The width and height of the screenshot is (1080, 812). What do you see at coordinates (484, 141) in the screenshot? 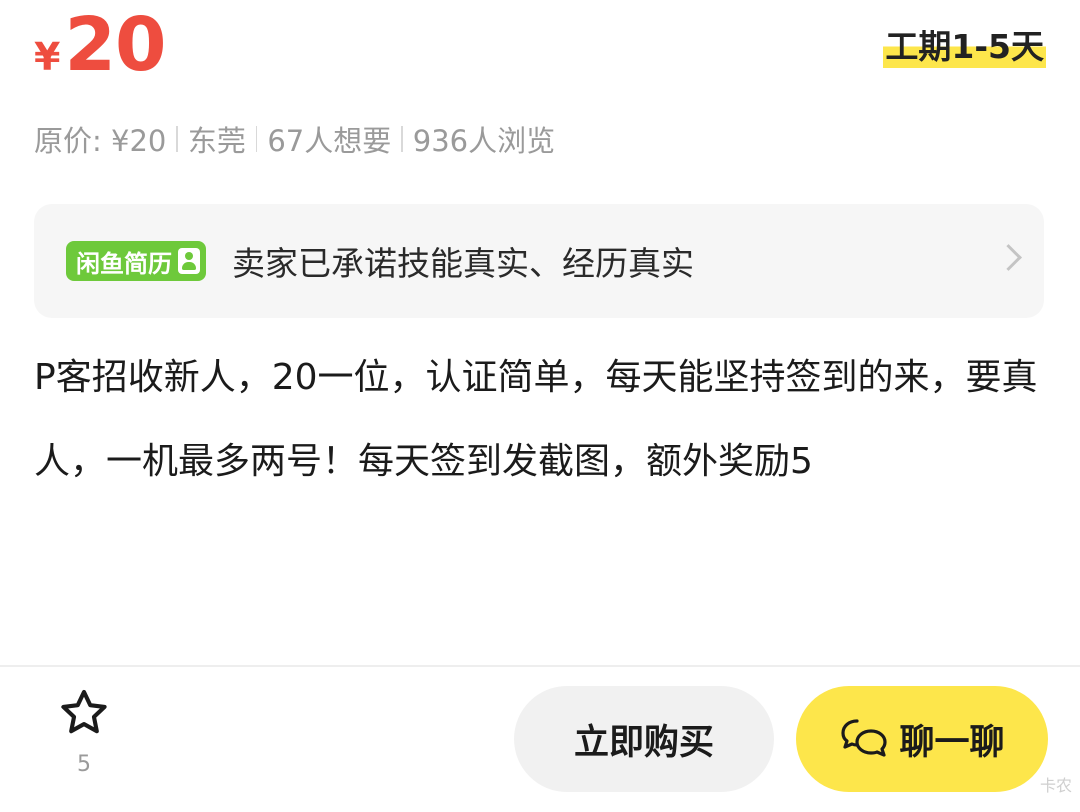
I see `view-count: 936人浏览` at bounding box center [484, 141].